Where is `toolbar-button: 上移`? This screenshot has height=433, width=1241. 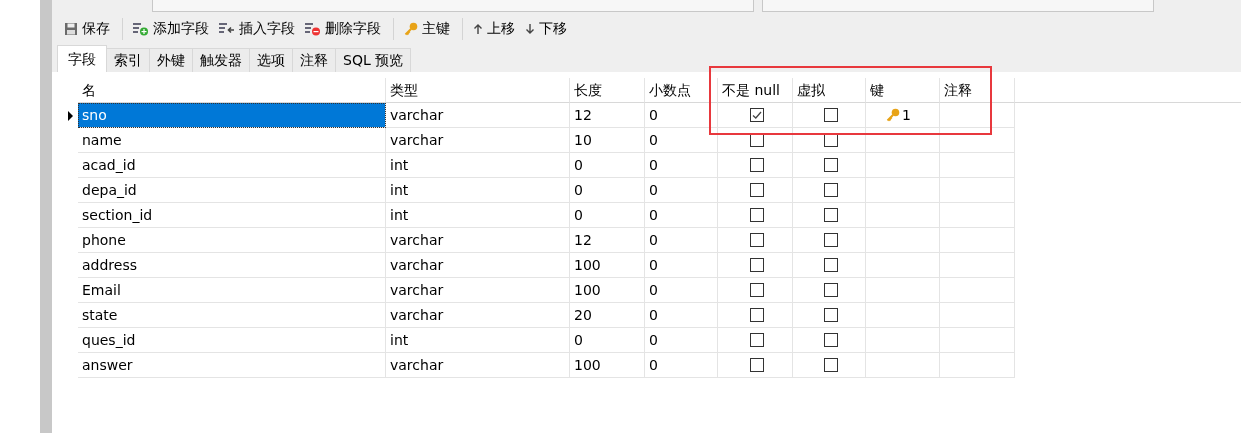 toolbar-button: 上移 is located at coordinates (494, 29).